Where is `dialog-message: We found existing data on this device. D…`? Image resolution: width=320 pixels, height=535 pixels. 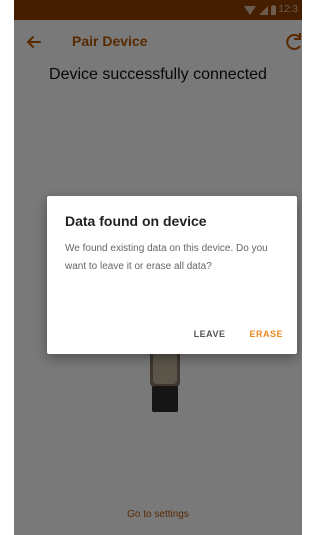 dialog-message: We found existing data on this device. D… is located at coordinates (166, 257).